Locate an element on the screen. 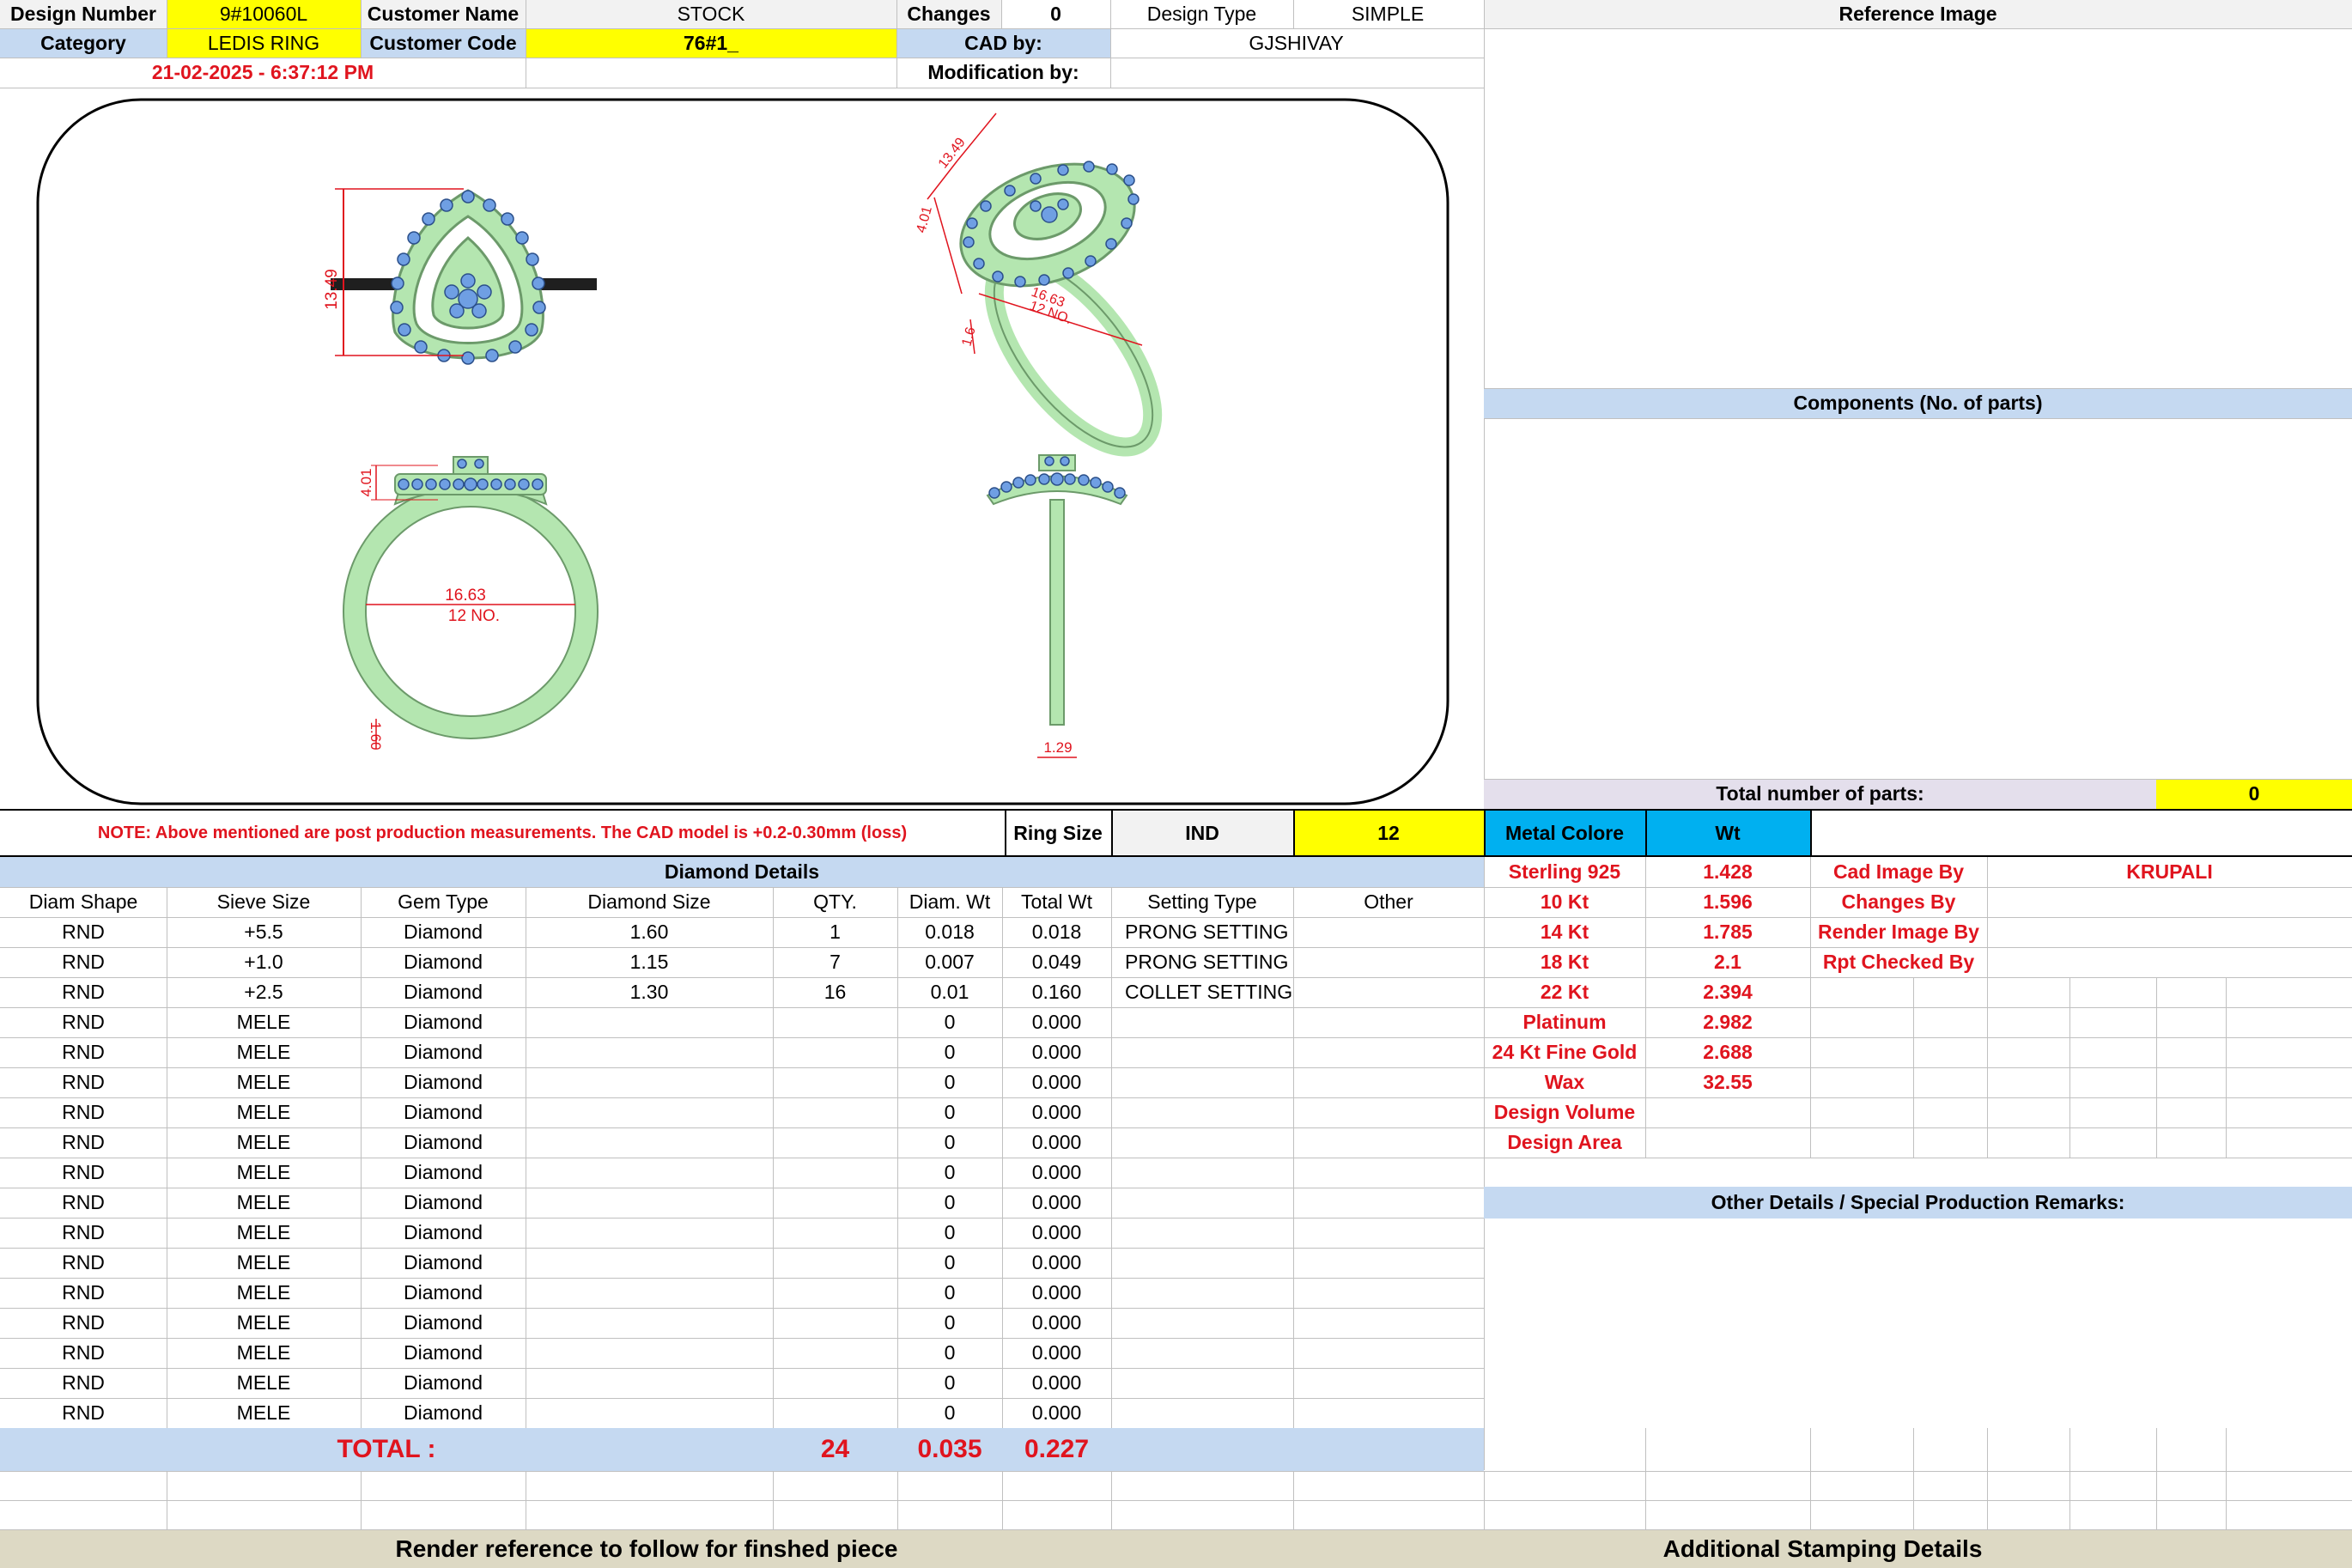  metal-weight: 2.1 is located at coordinates (1727, 962).